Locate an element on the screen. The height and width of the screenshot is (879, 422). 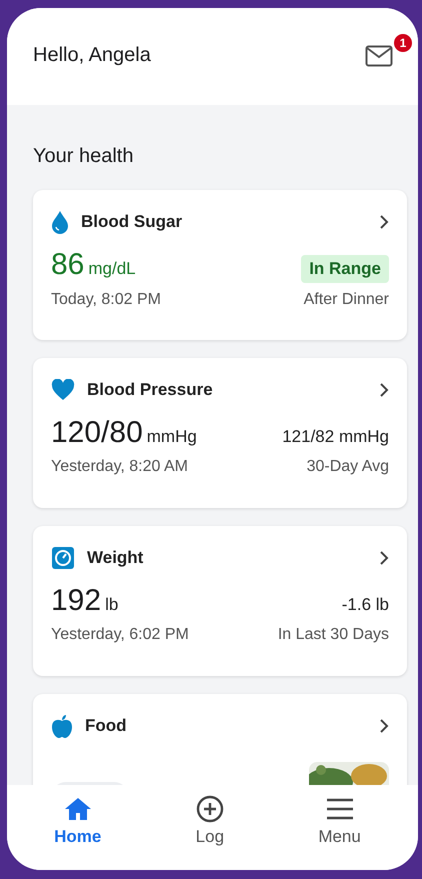
apple-icon is located at coordinates (62, 726).